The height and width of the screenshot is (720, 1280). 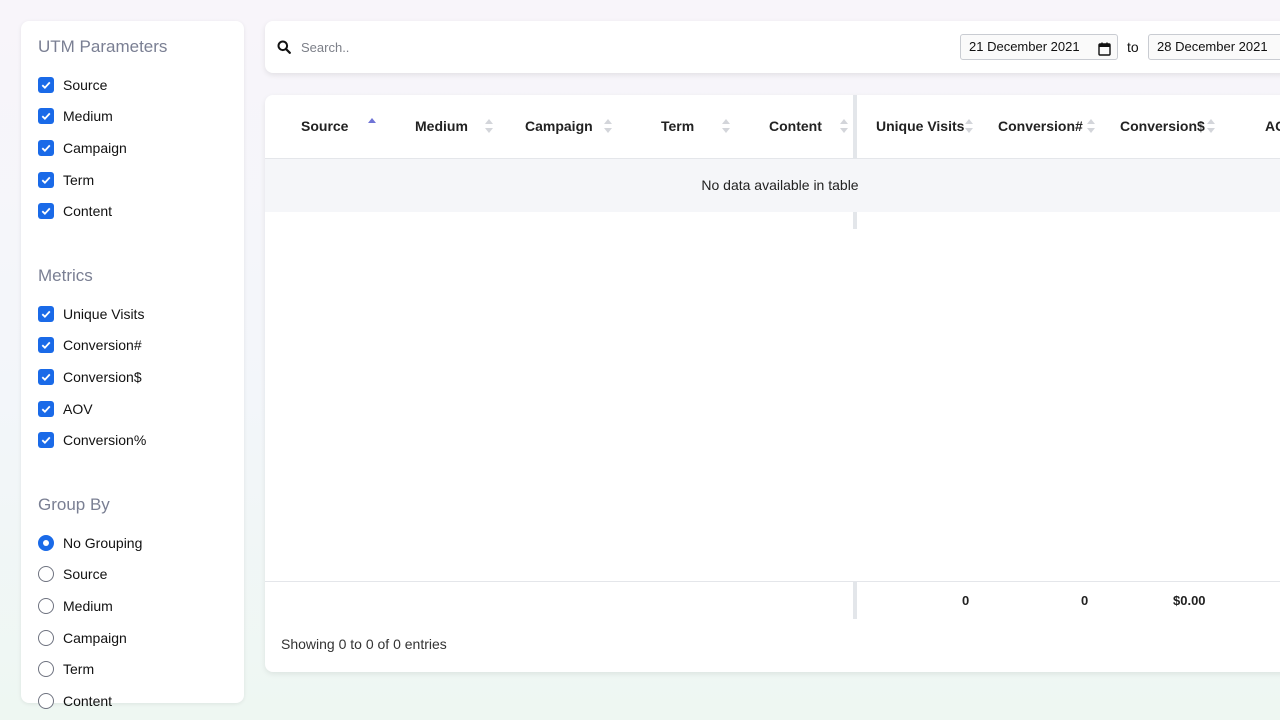 I want to click on checkbox-label: Conversion#, so click(x=102, y=345).